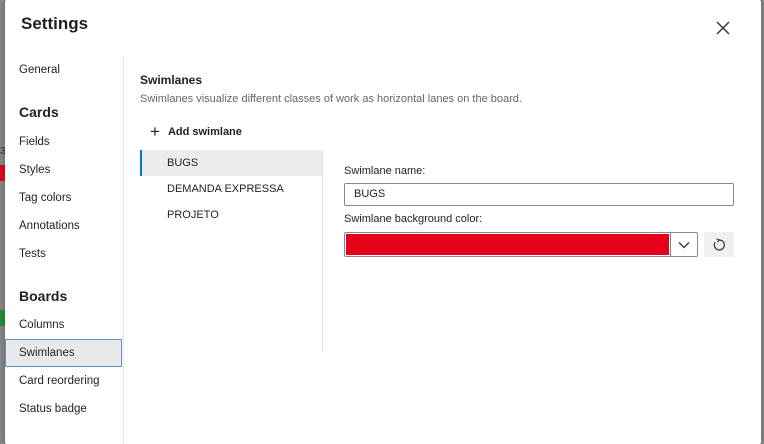 The image size is (764, 444). I want to click on add-swimlane-button: + Add swimlane, so click(196, 132).